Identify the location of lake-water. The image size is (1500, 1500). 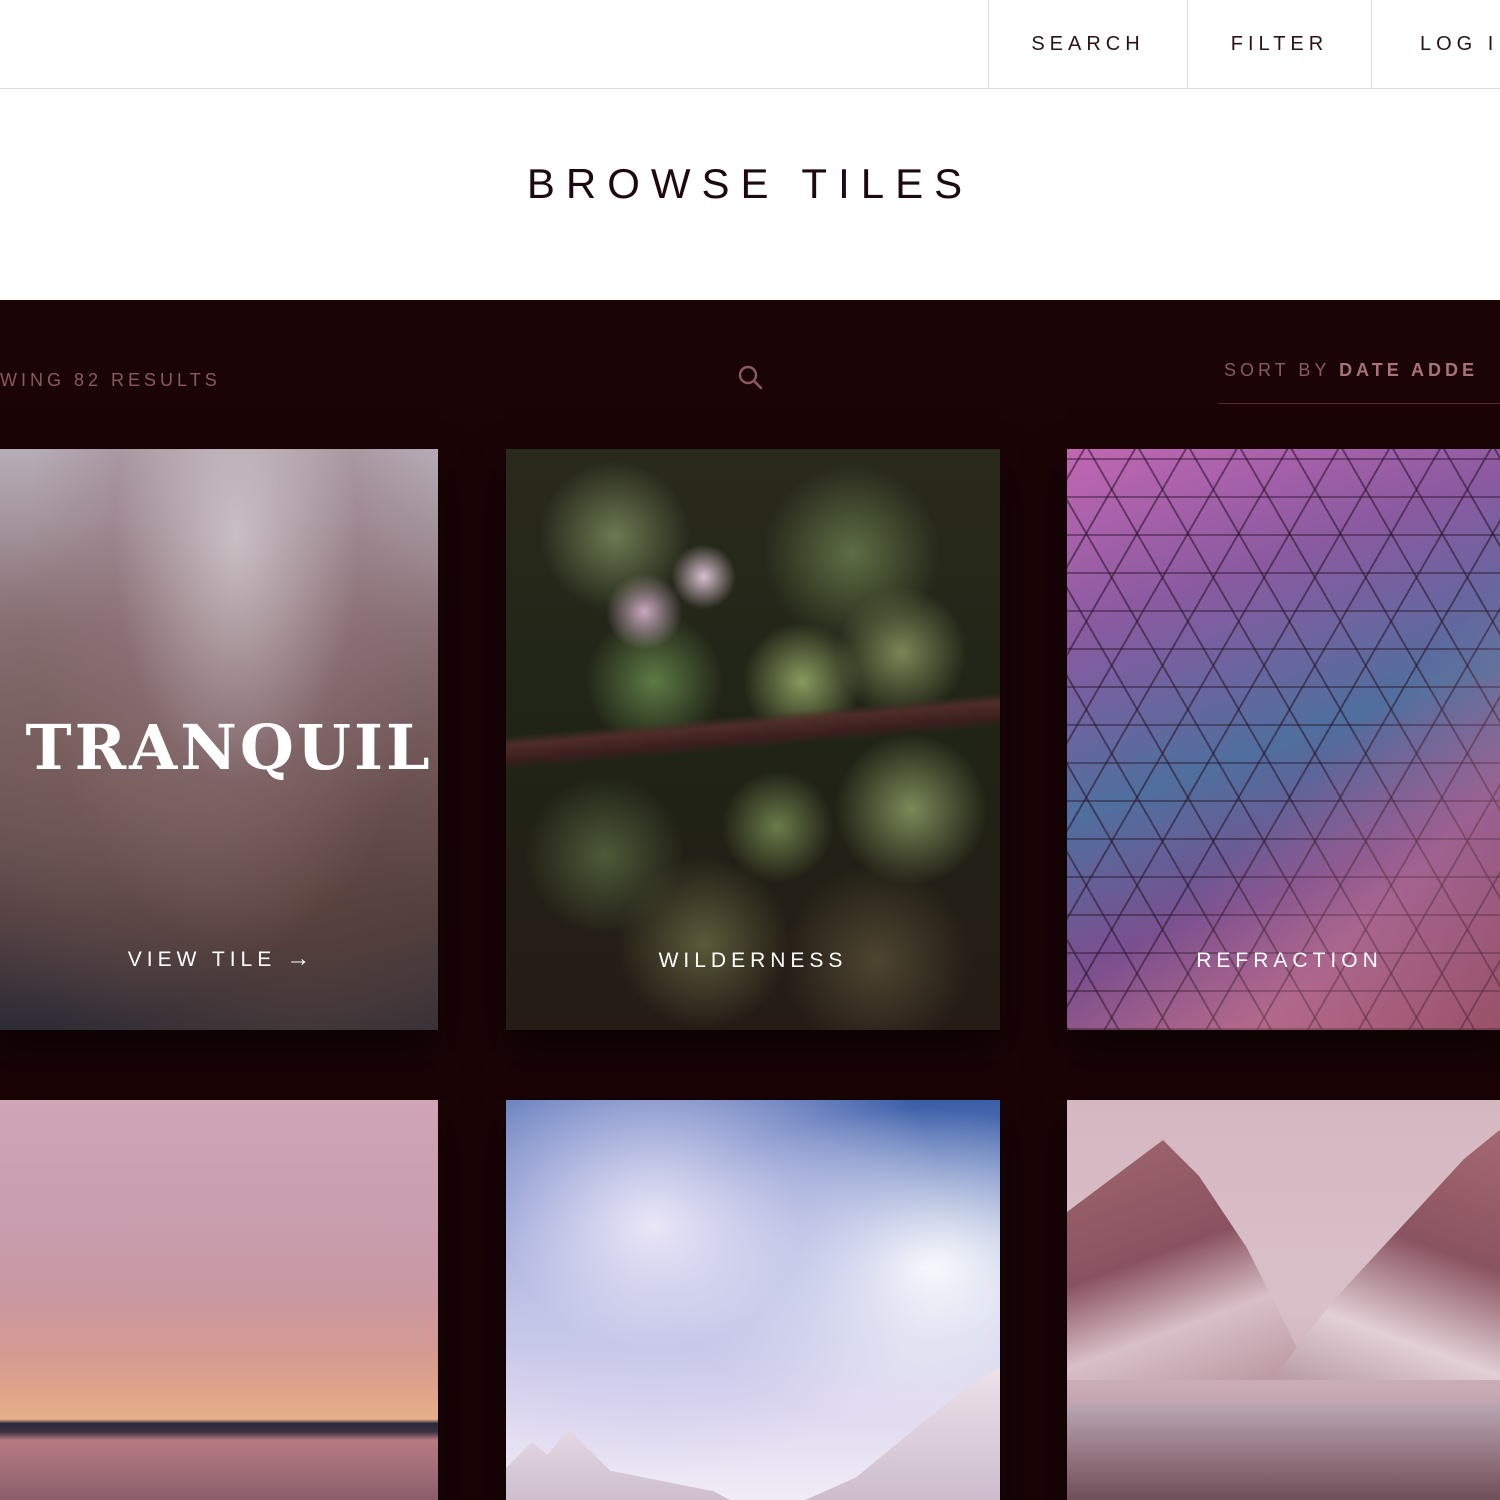
(1283, 1452).